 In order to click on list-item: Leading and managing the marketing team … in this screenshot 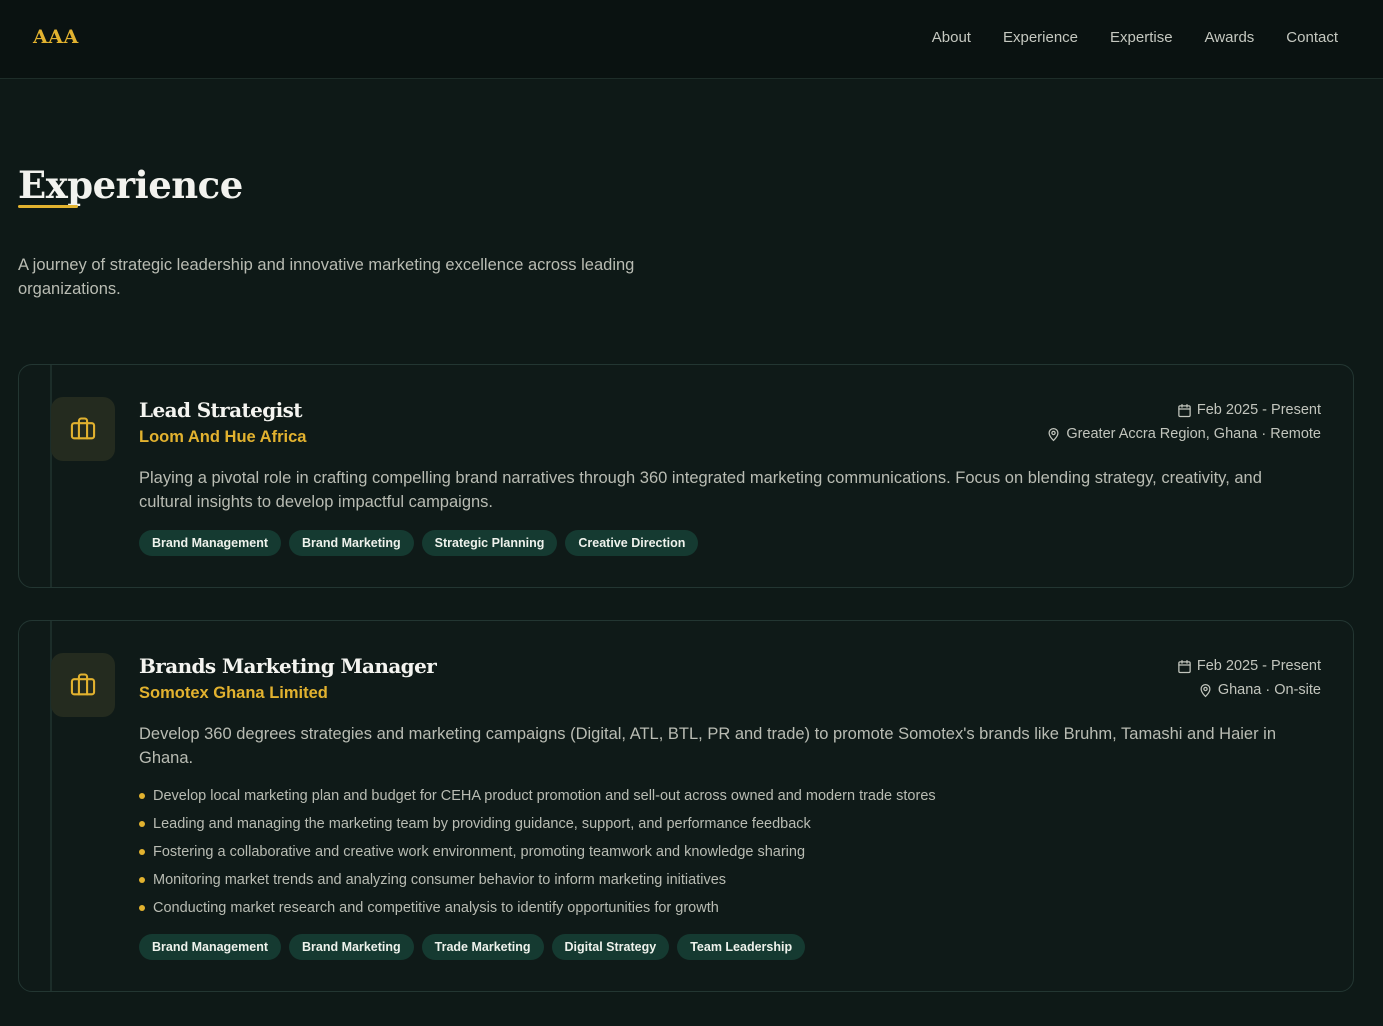, I will do `click(537, 824)`.